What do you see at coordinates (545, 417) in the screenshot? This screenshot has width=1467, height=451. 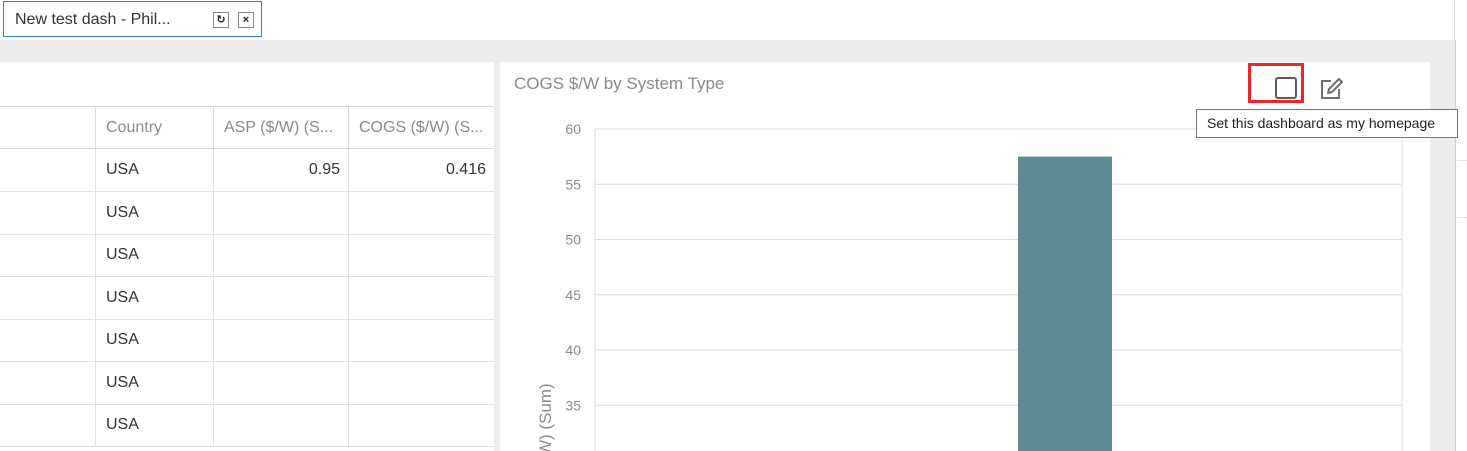 I see `y-axis-label: W) (Sum)` at bounding box center [545, 417].